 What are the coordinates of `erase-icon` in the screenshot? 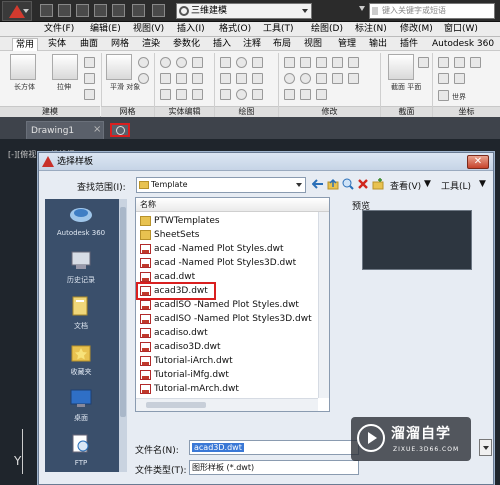 It's located at (305, 94).